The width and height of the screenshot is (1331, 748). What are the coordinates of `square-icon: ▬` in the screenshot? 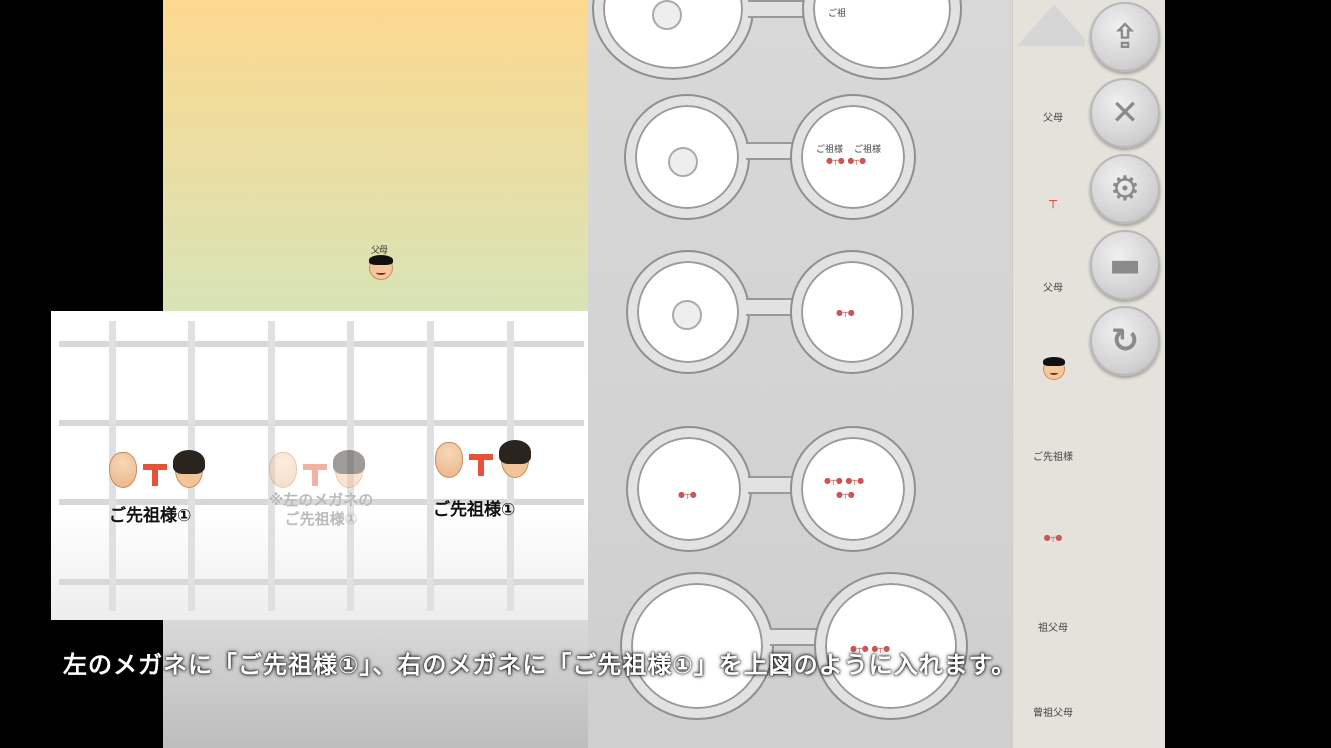 It's located at (1125, 265).